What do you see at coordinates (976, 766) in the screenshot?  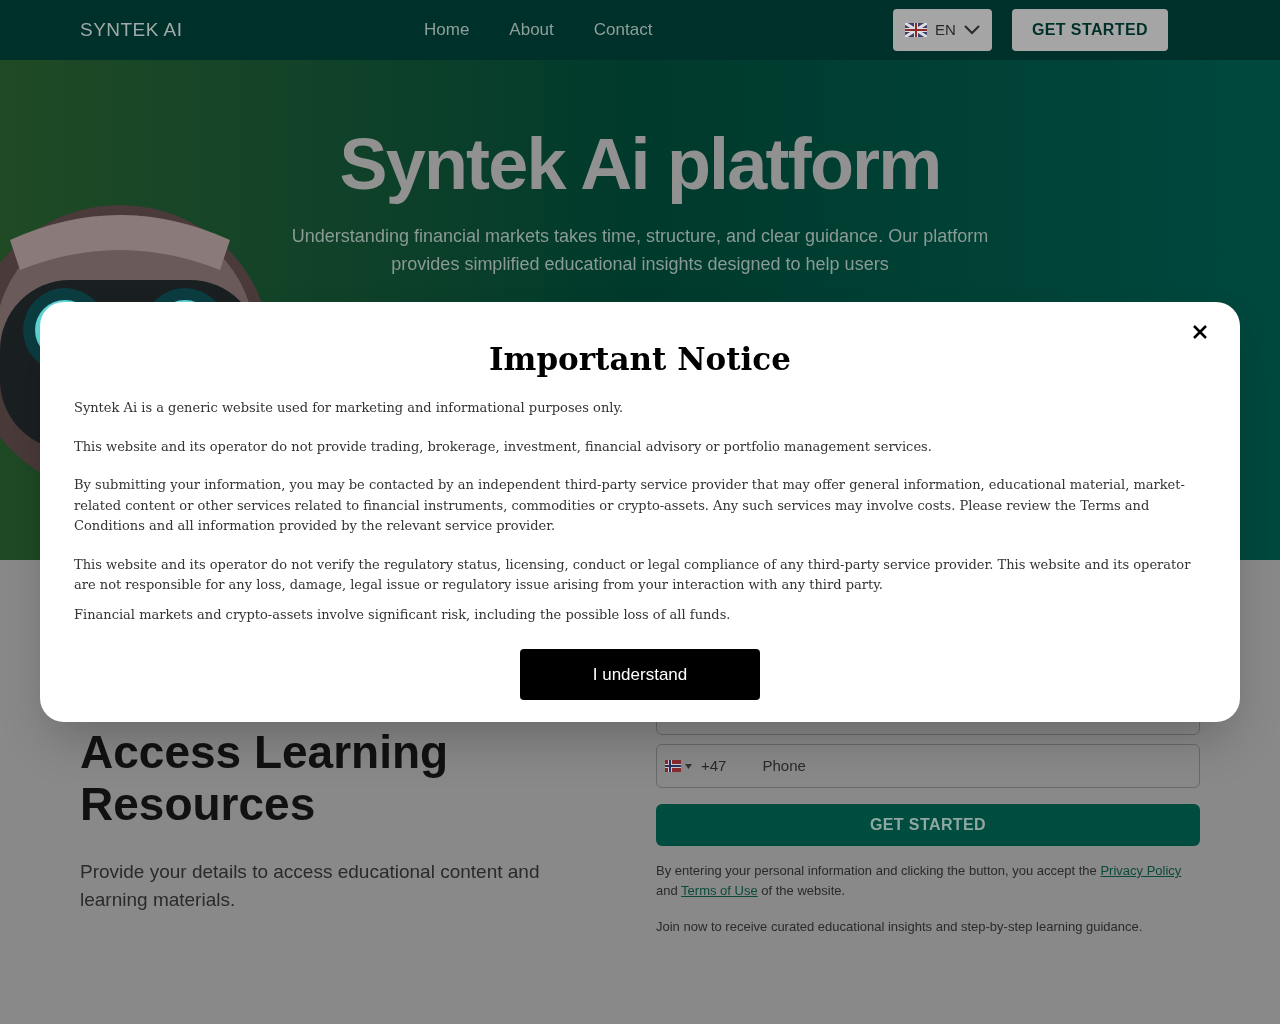 I see `phone-input: Phone` at bounding box center [976, 766].